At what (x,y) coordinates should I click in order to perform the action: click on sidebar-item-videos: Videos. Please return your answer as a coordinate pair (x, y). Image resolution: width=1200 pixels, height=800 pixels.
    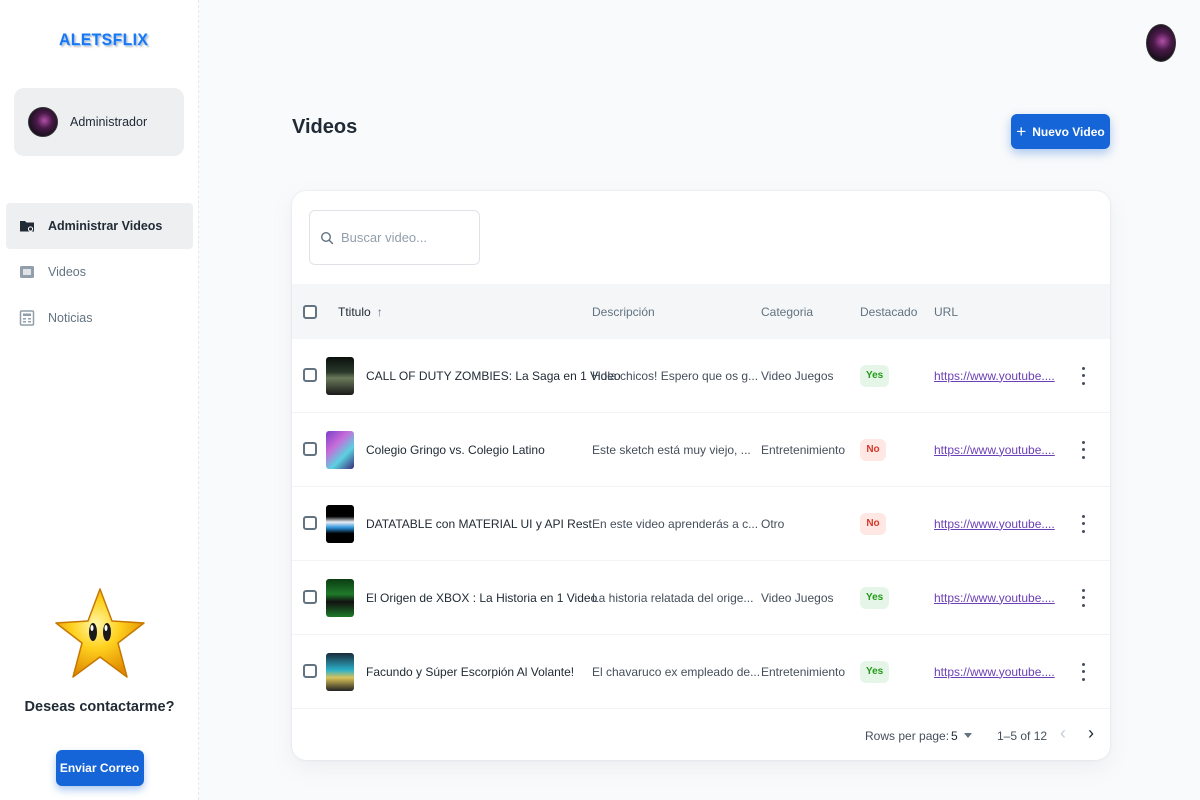
    Looking at the image, I should click on (99, 272).